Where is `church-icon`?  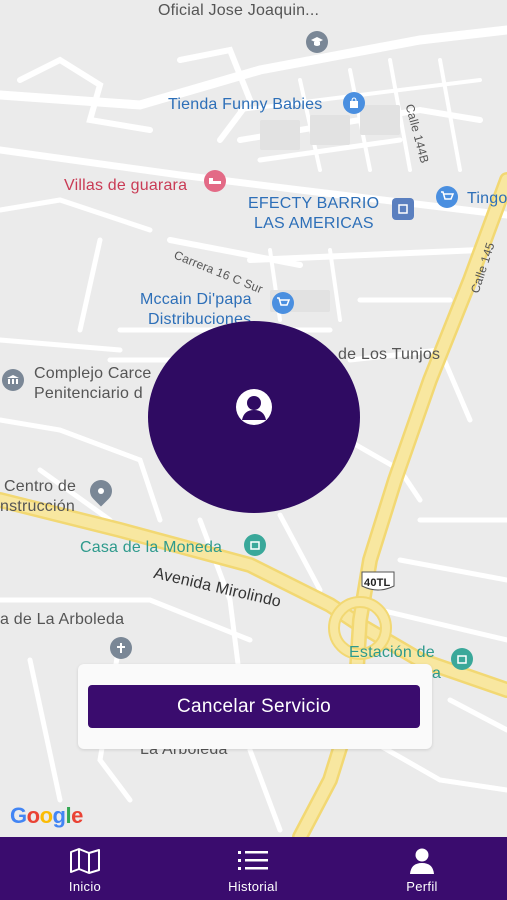 church-icon is located at coordinates (121, 648).